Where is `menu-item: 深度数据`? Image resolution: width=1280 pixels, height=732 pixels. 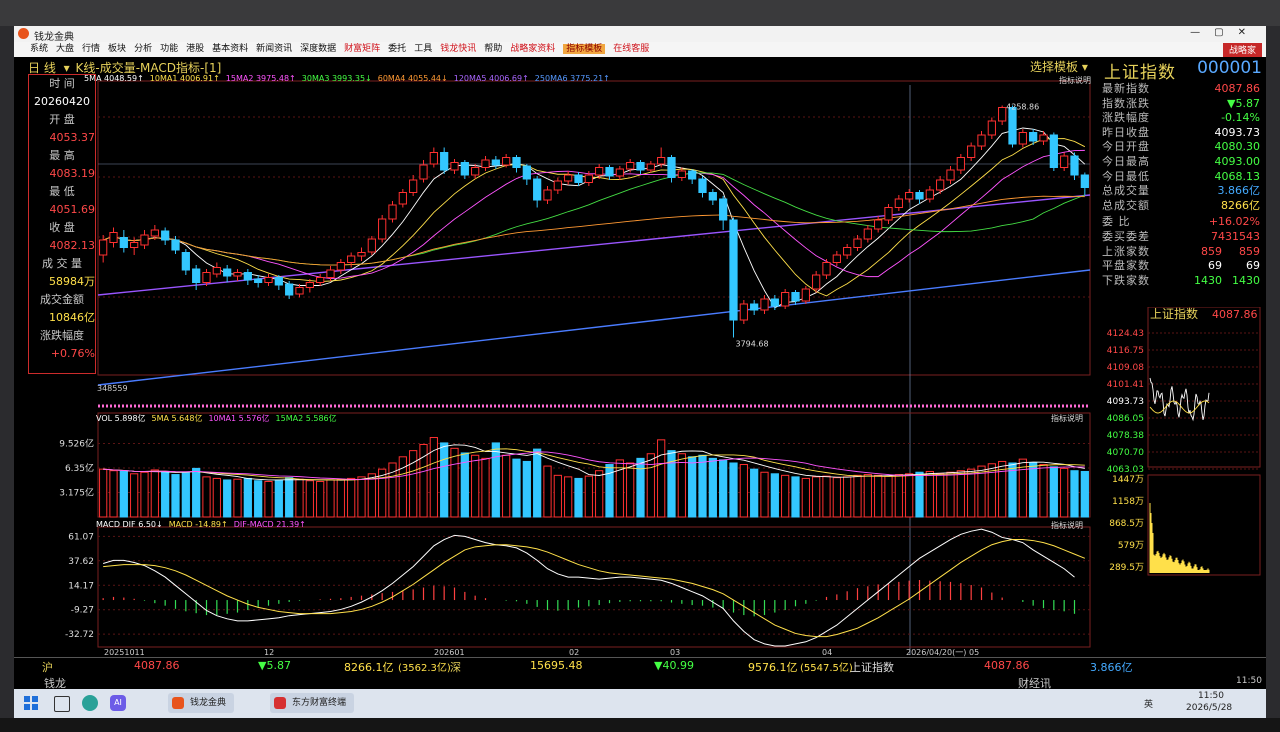
menu-item: 深度数据 is located at coordinates (318, 49).